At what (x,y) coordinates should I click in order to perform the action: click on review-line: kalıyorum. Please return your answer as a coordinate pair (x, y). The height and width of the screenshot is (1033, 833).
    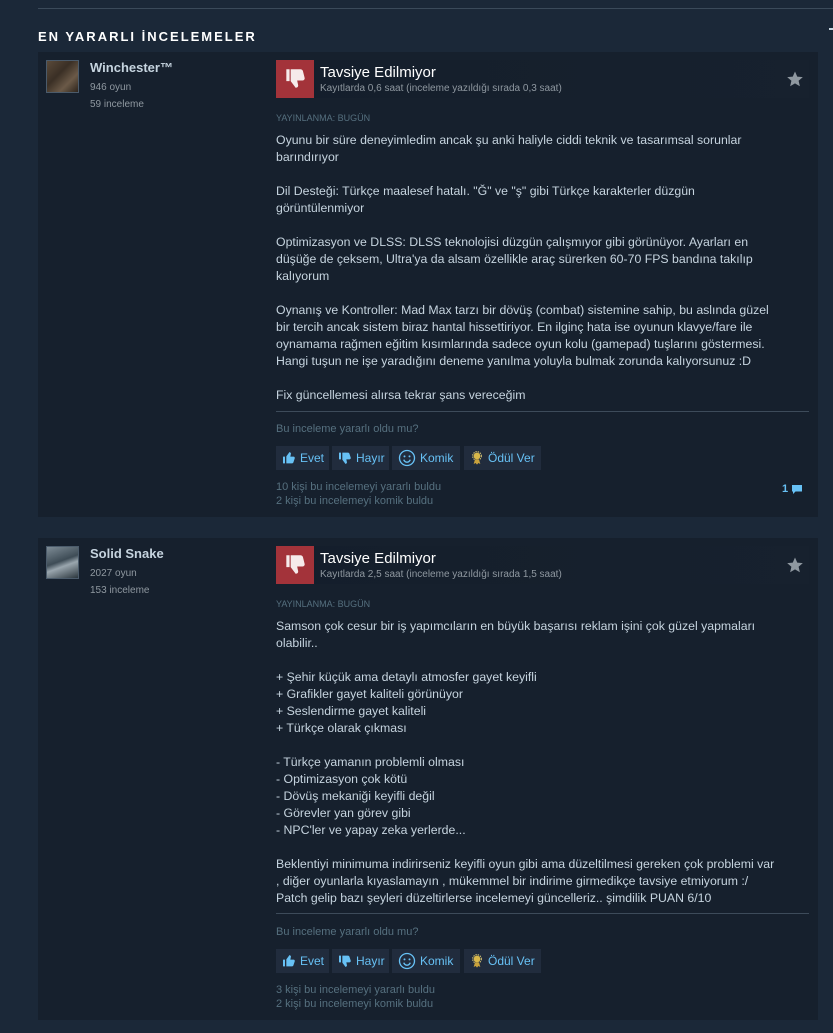
    Looking at the image, I should click on (303, 276).